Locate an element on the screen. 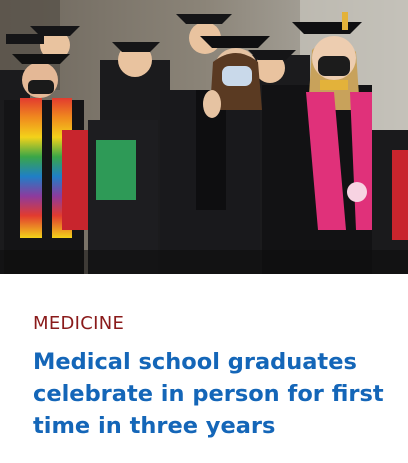  category-label: MEDICINE is located at coordinates (78, 324).